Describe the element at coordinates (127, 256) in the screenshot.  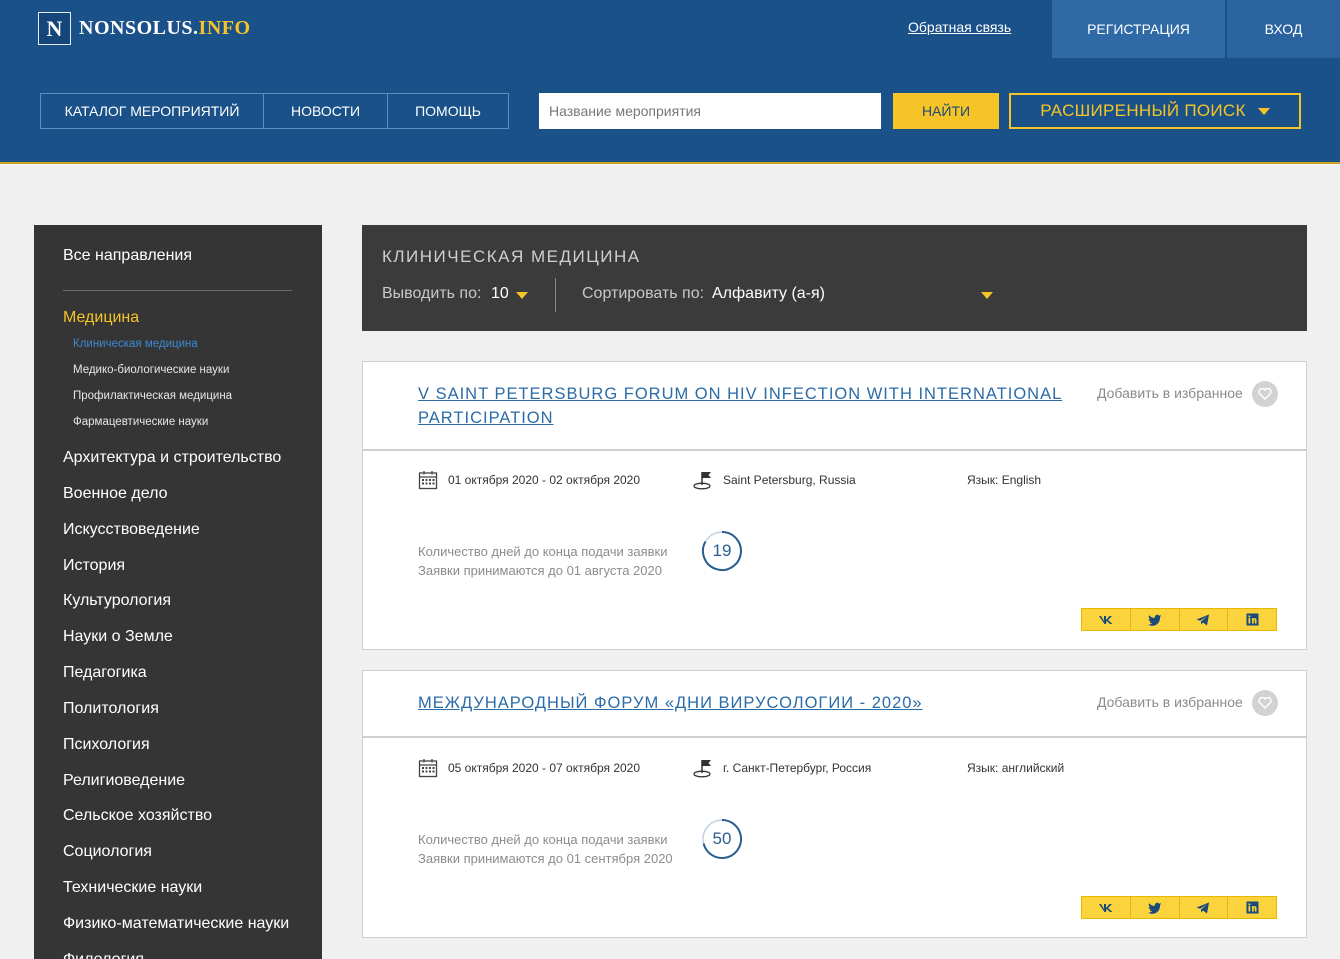
I see `sidebar-item-all: Все направления` at that location.